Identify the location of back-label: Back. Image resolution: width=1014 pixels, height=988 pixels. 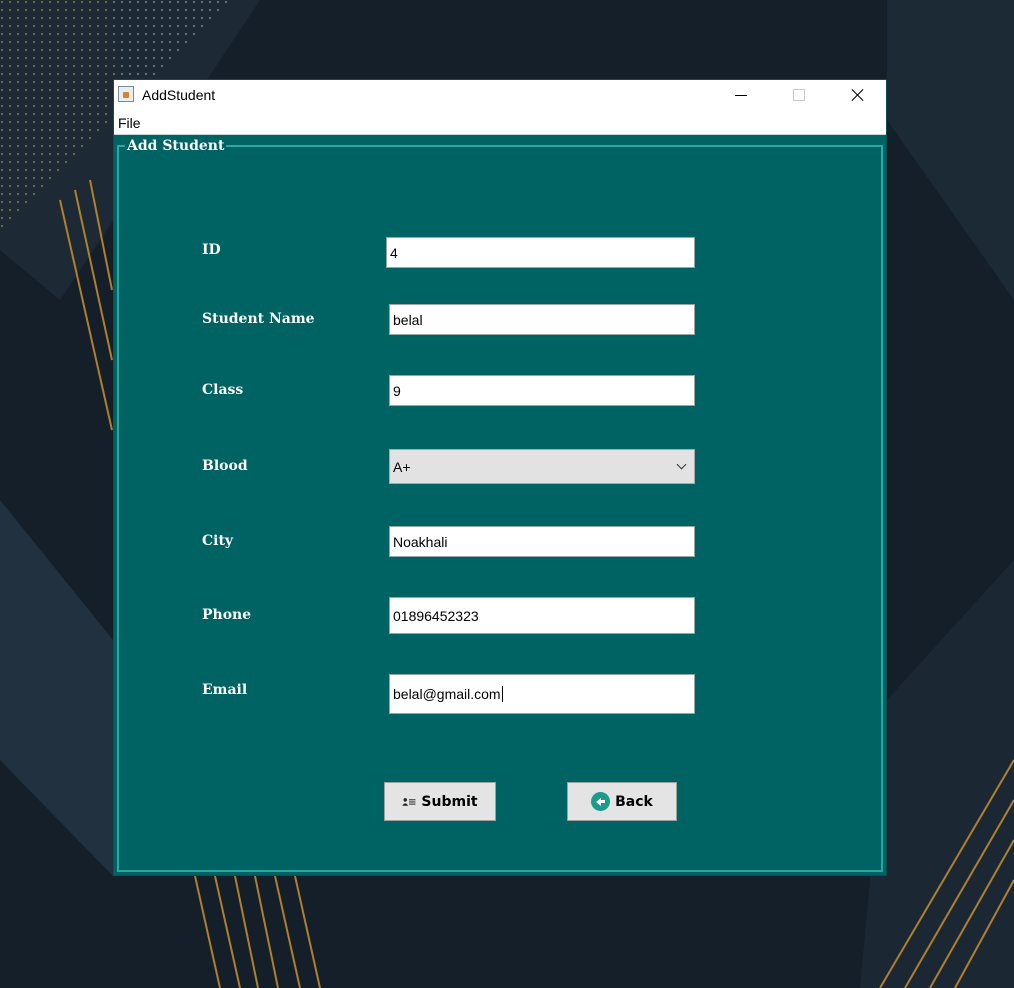
(634, 801).